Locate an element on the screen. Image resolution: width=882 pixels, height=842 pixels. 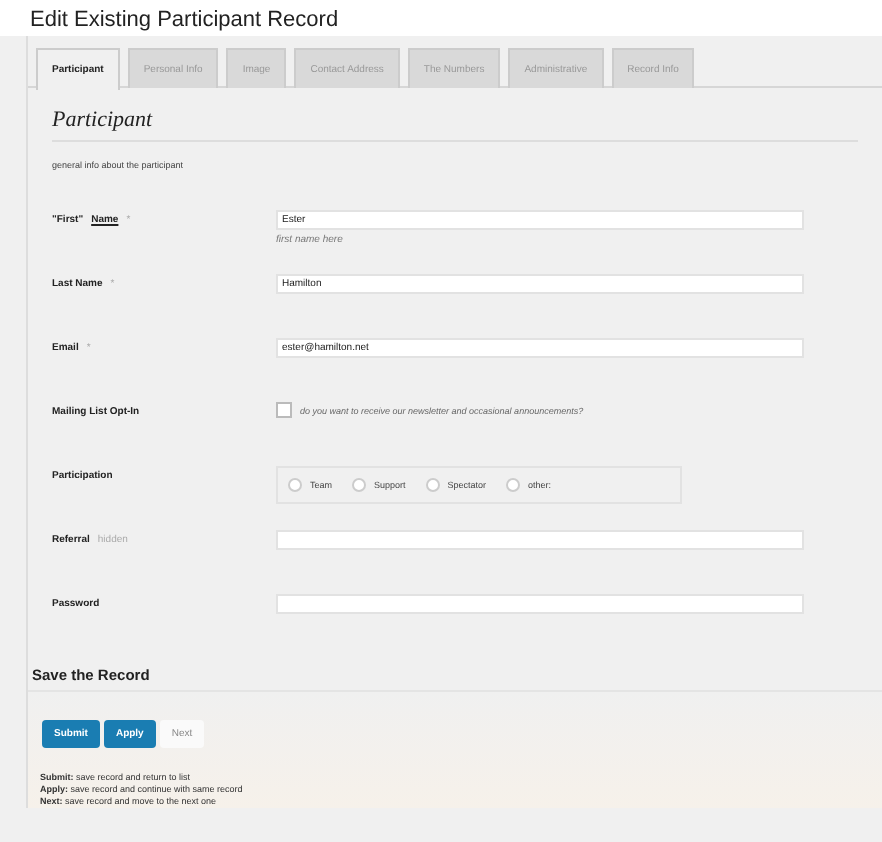
section-title: Participant is located at coordinates (455, 115).